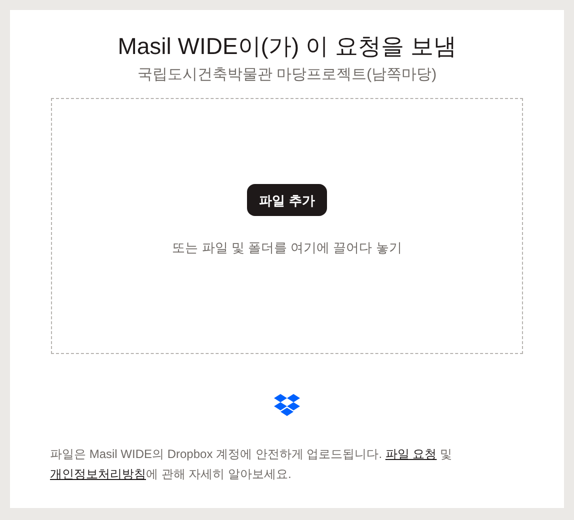 The width and height of the screenshot is (574, 520). I want to click on request-title: Masil WIDE이(가) 이 요청을 보냄, so click(287, 46).